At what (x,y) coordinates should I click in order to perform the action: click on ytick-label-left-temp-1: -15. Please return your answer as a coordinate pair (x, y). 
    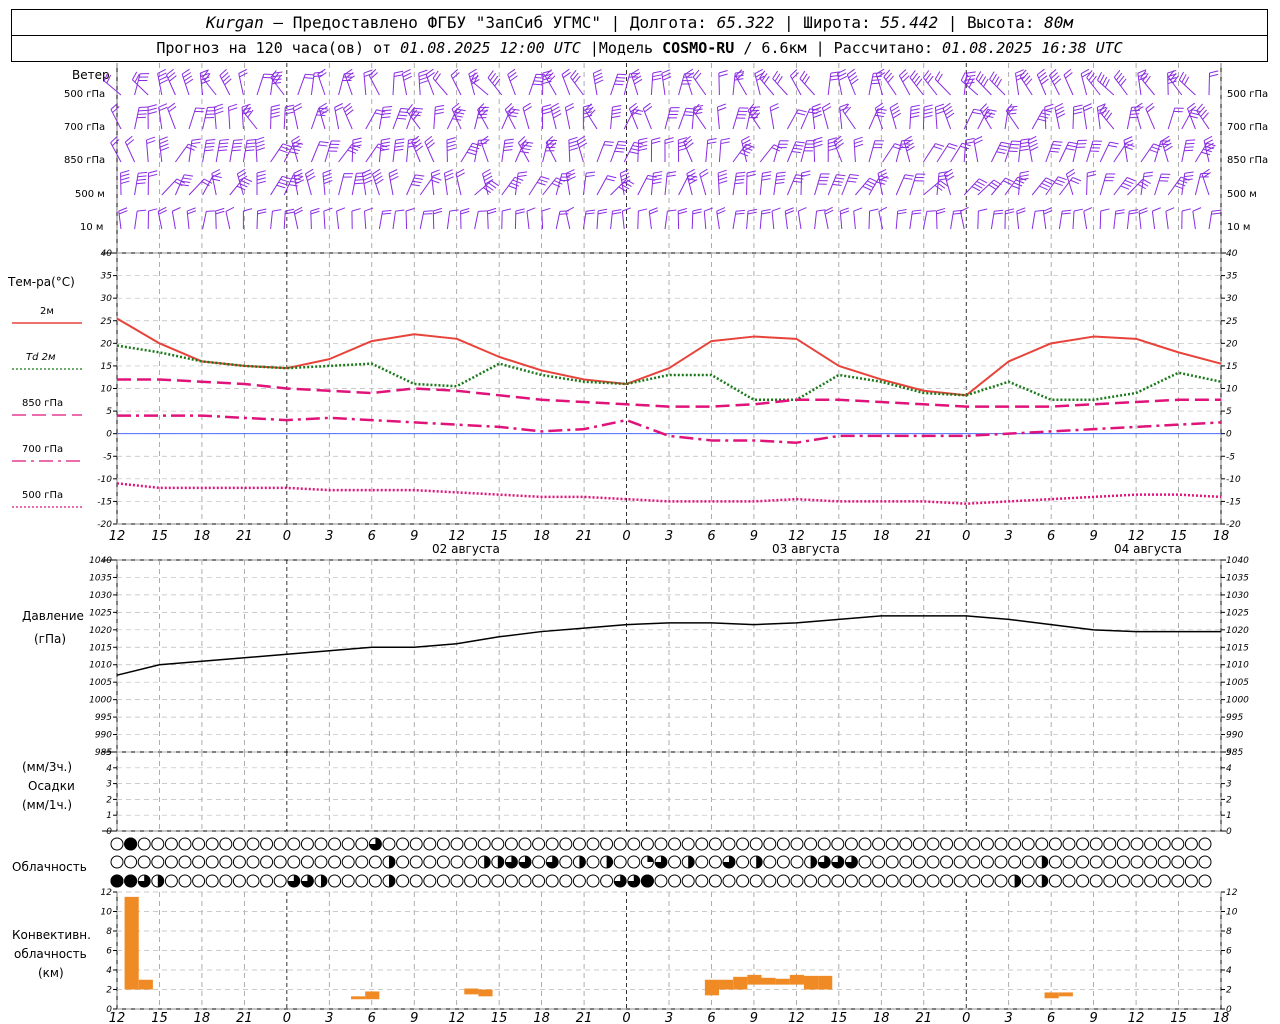
    Looking at the image, I should click on (104, 502).